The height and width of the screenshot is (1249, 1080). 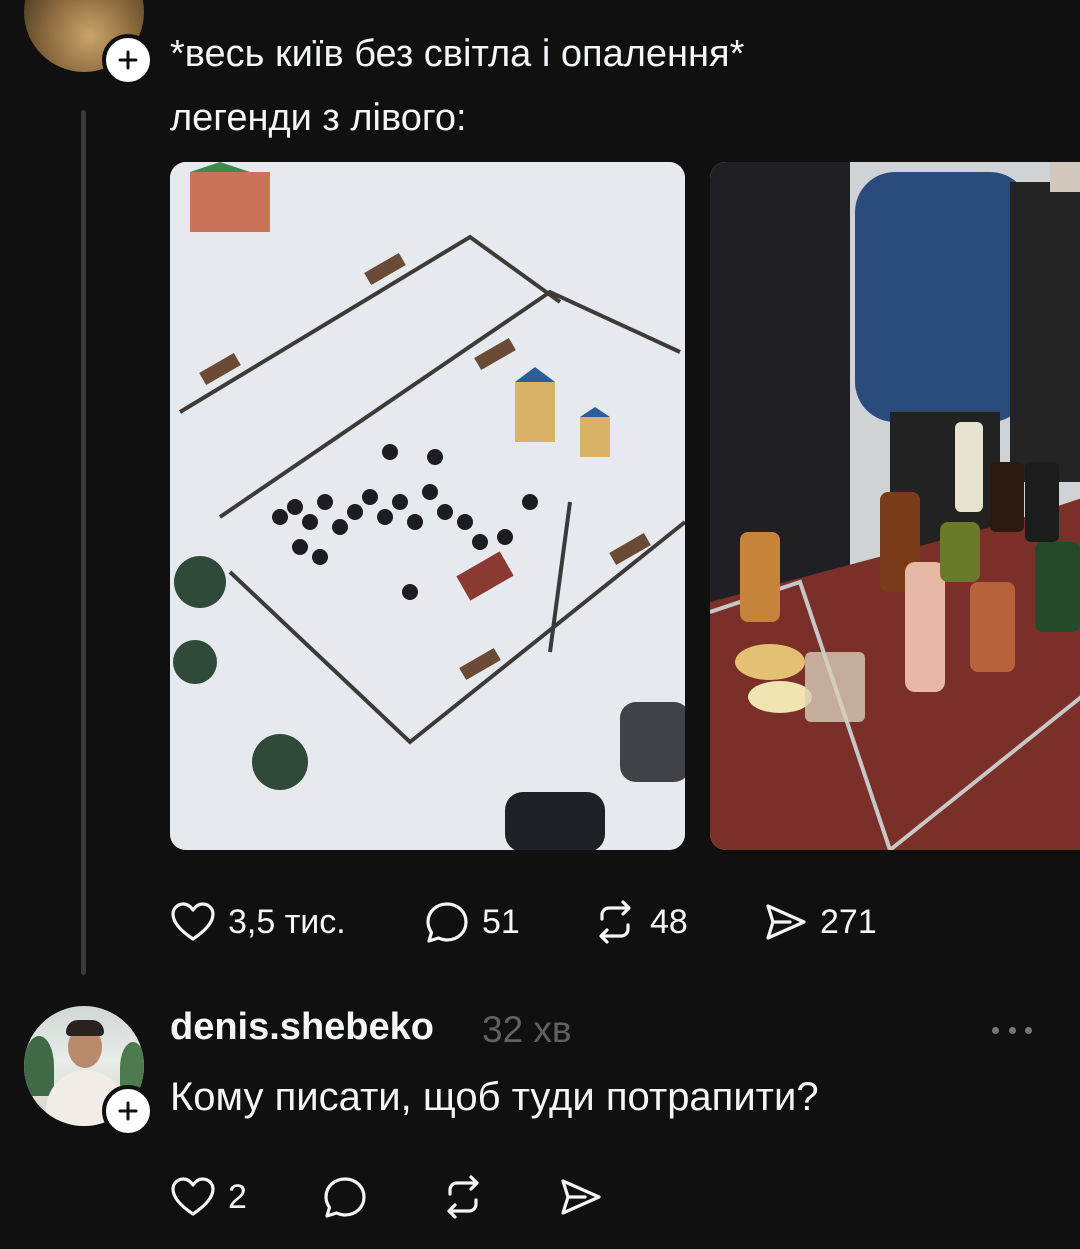 I want to click on thread-connector-line, so click(x=83, y=542).